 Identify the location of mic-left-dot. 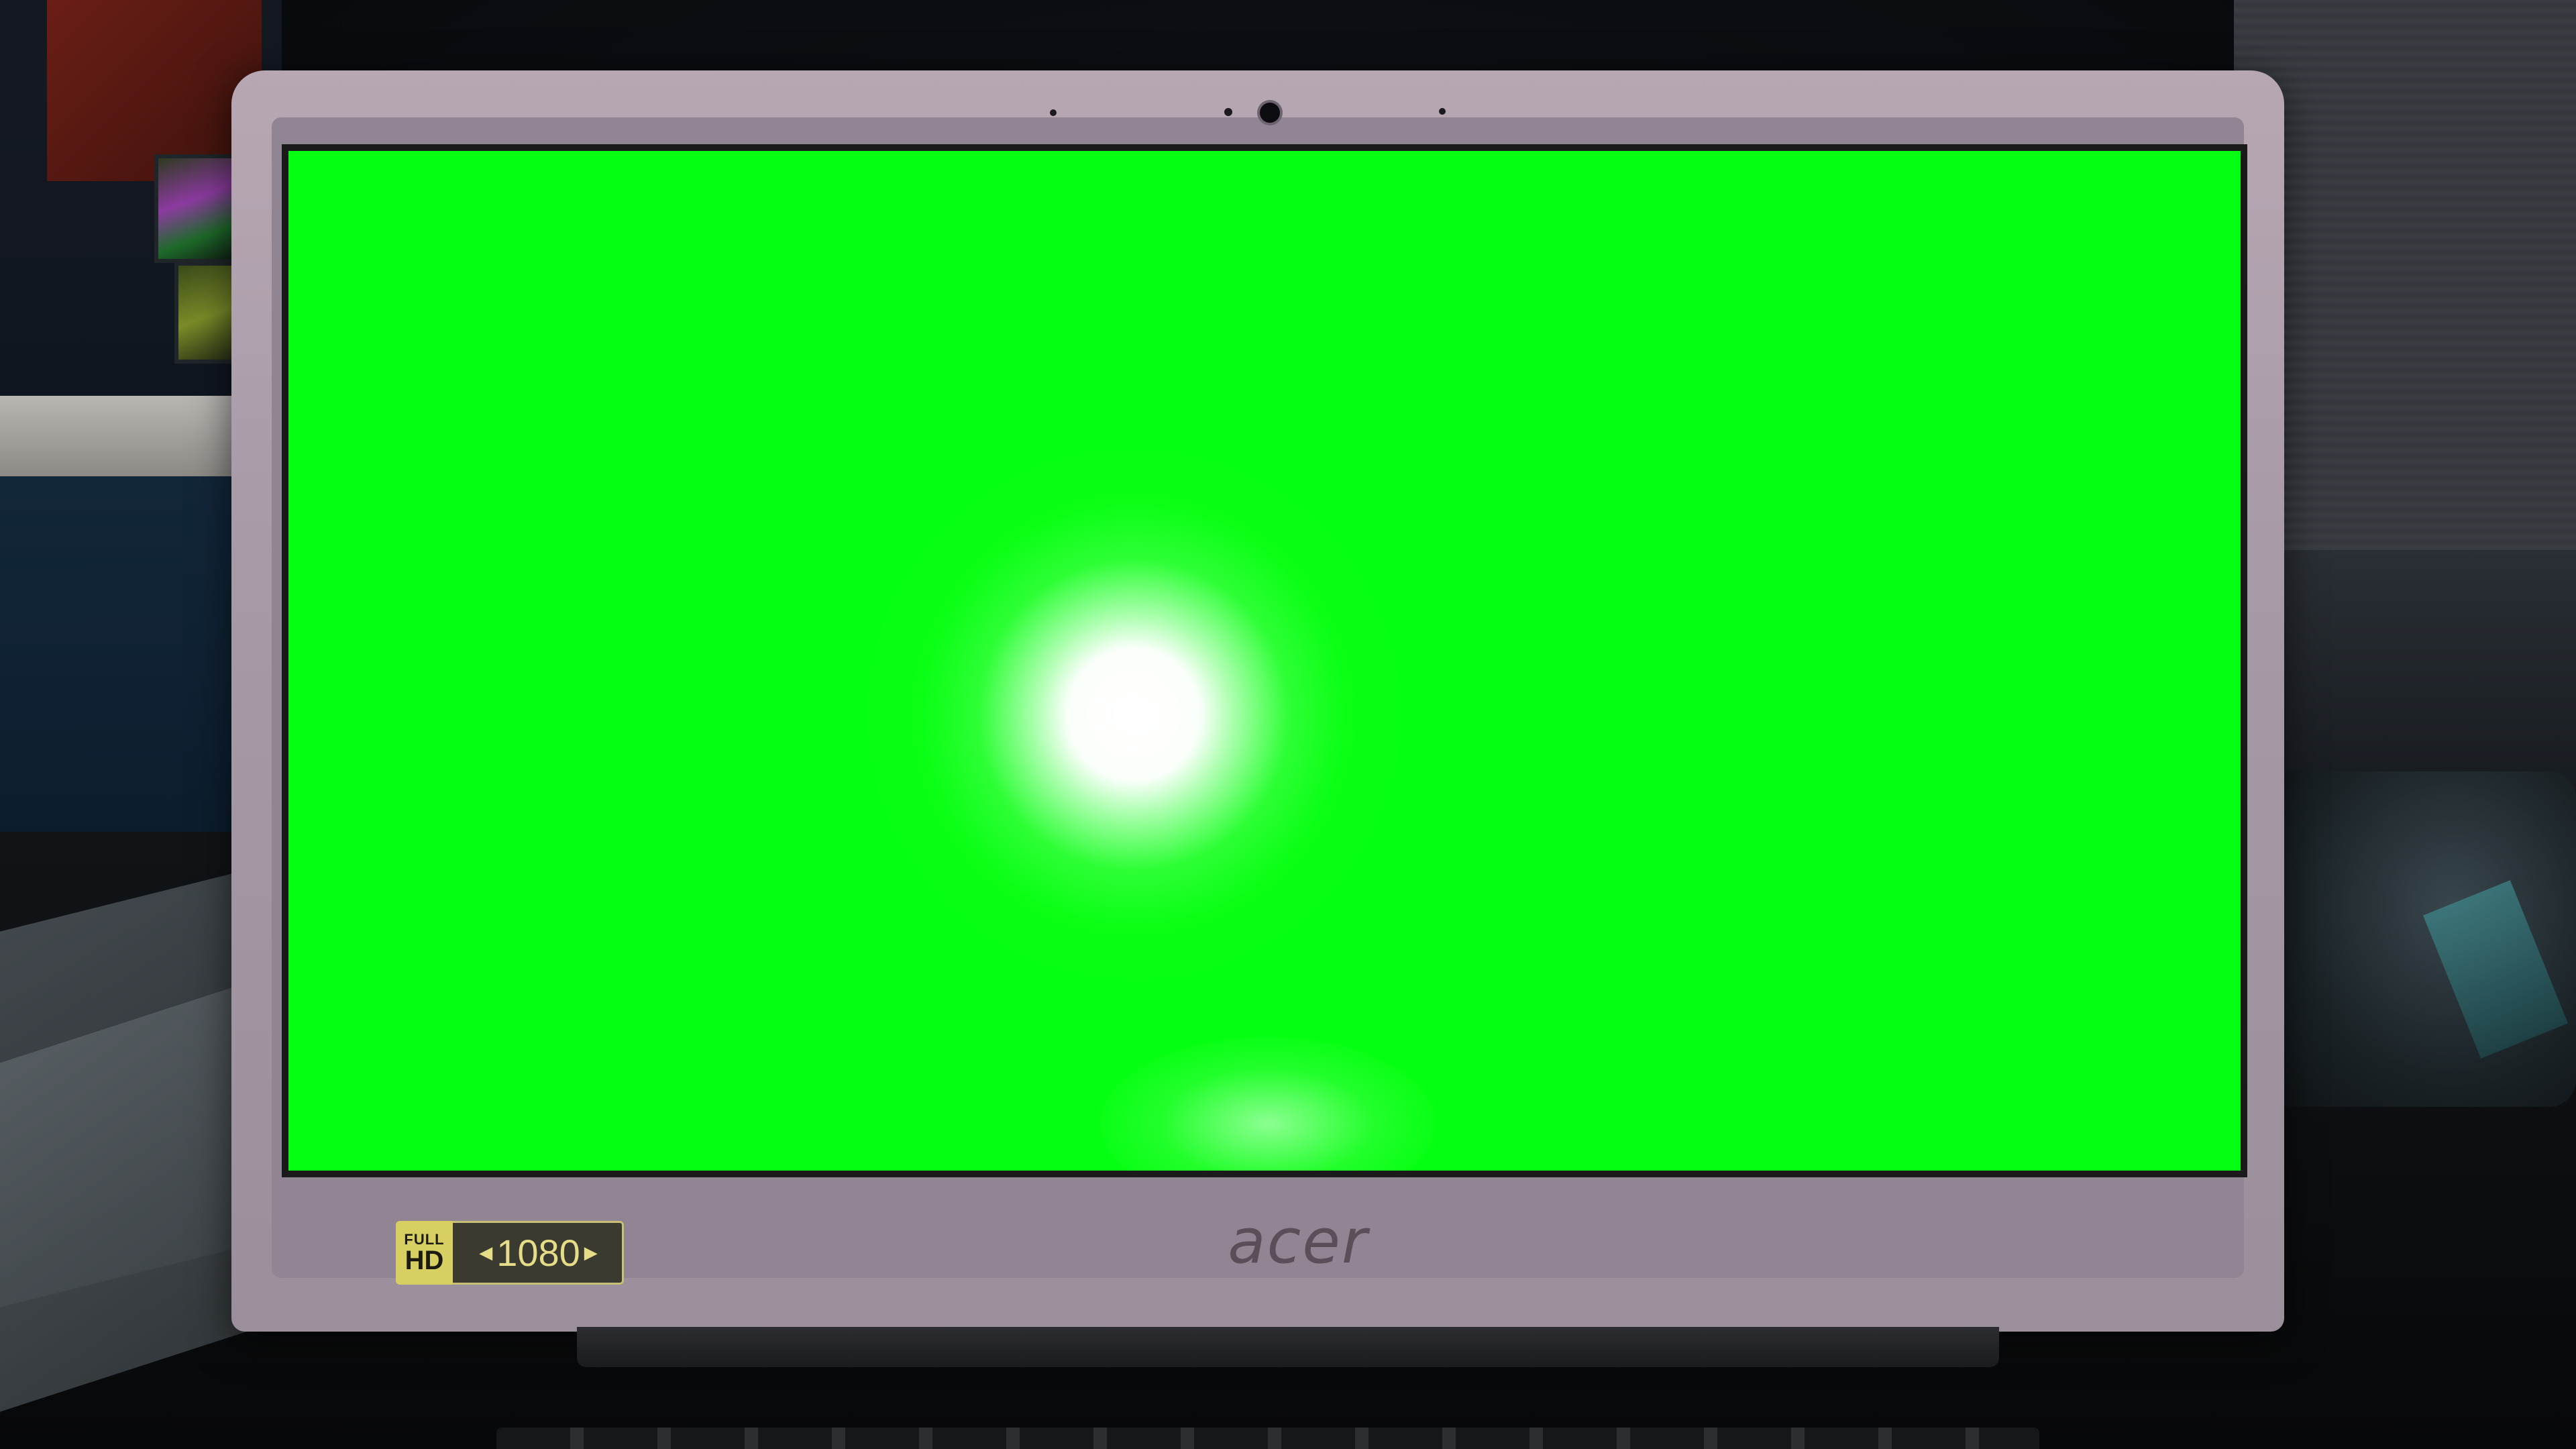
(1053, 112).